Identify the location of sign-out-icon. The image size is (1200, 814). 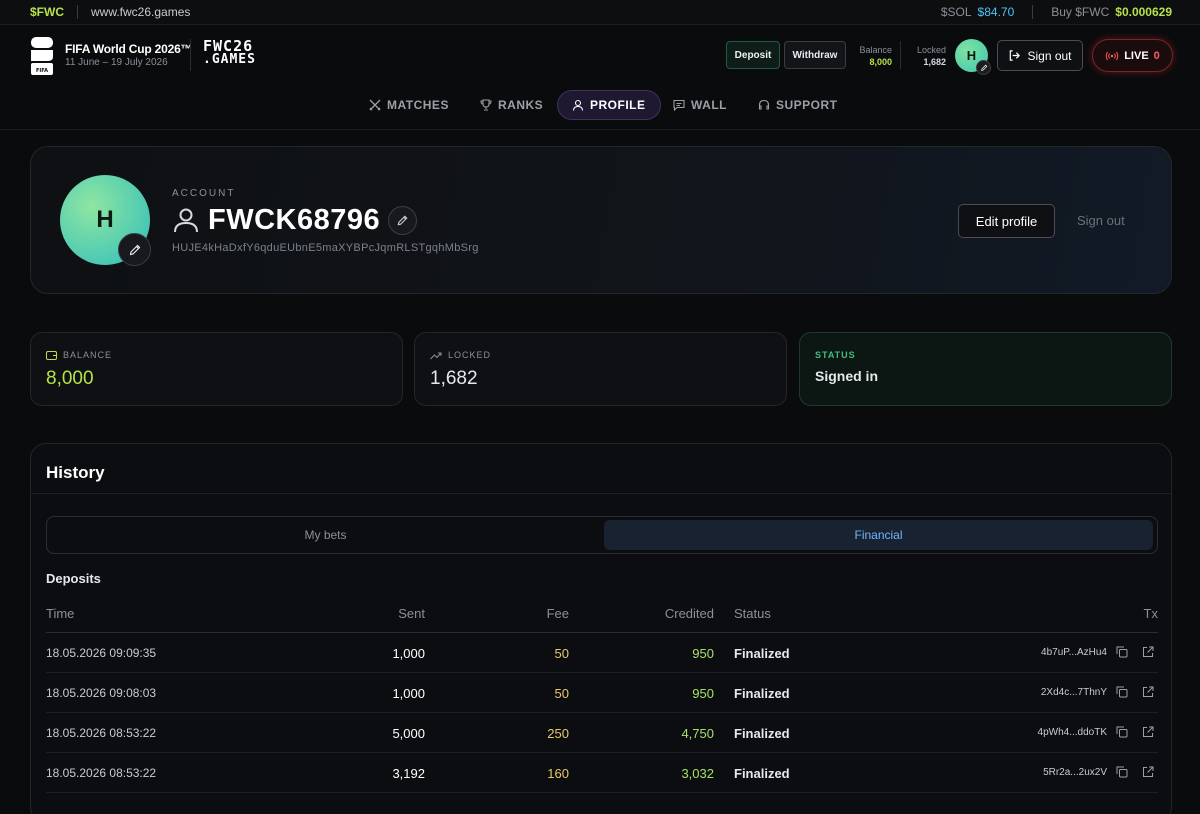
(1015, 55).